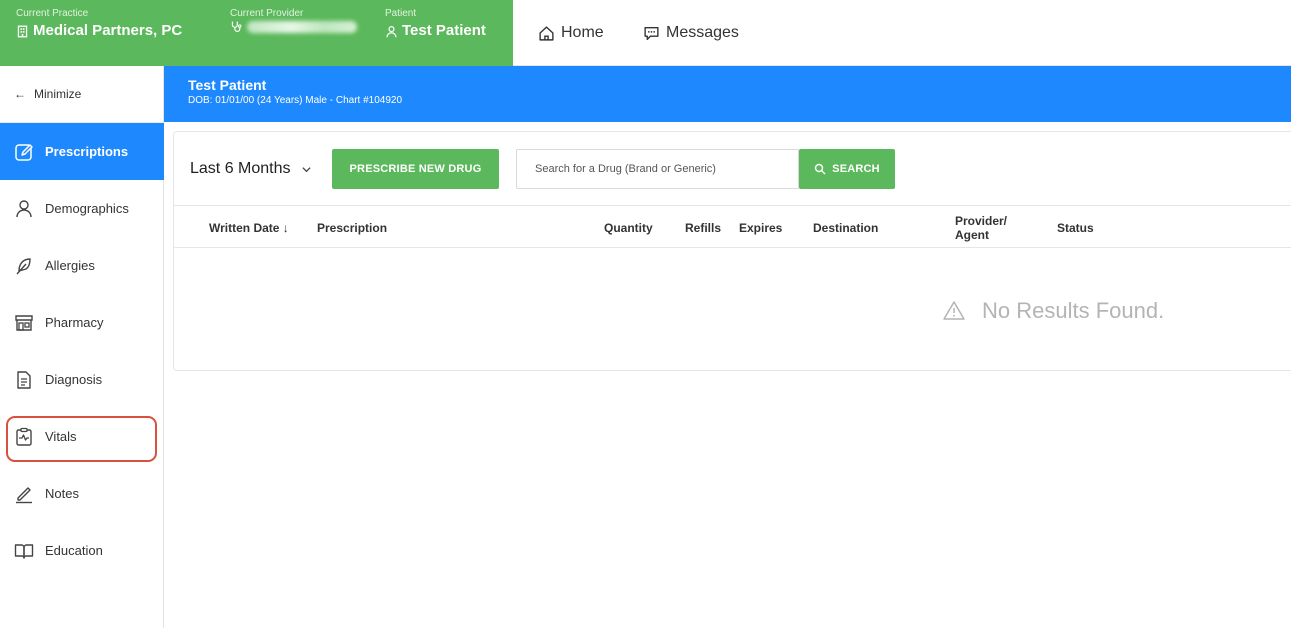  Describe the element at coordinates (628, 228) in the screenshot. I see `column-quantity: Quantity` at that location.